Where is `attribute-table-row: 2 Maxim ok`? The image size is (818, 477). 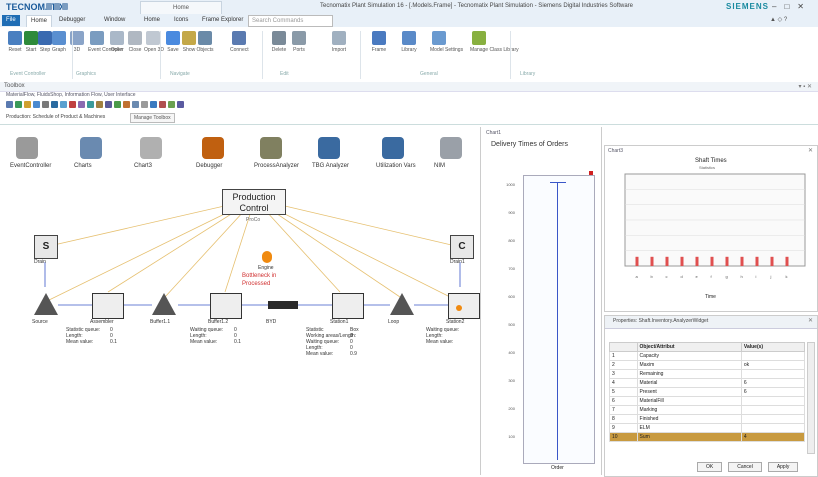 attribute-table-row: 2 Maxim ok is located at coordinates (707, 365).